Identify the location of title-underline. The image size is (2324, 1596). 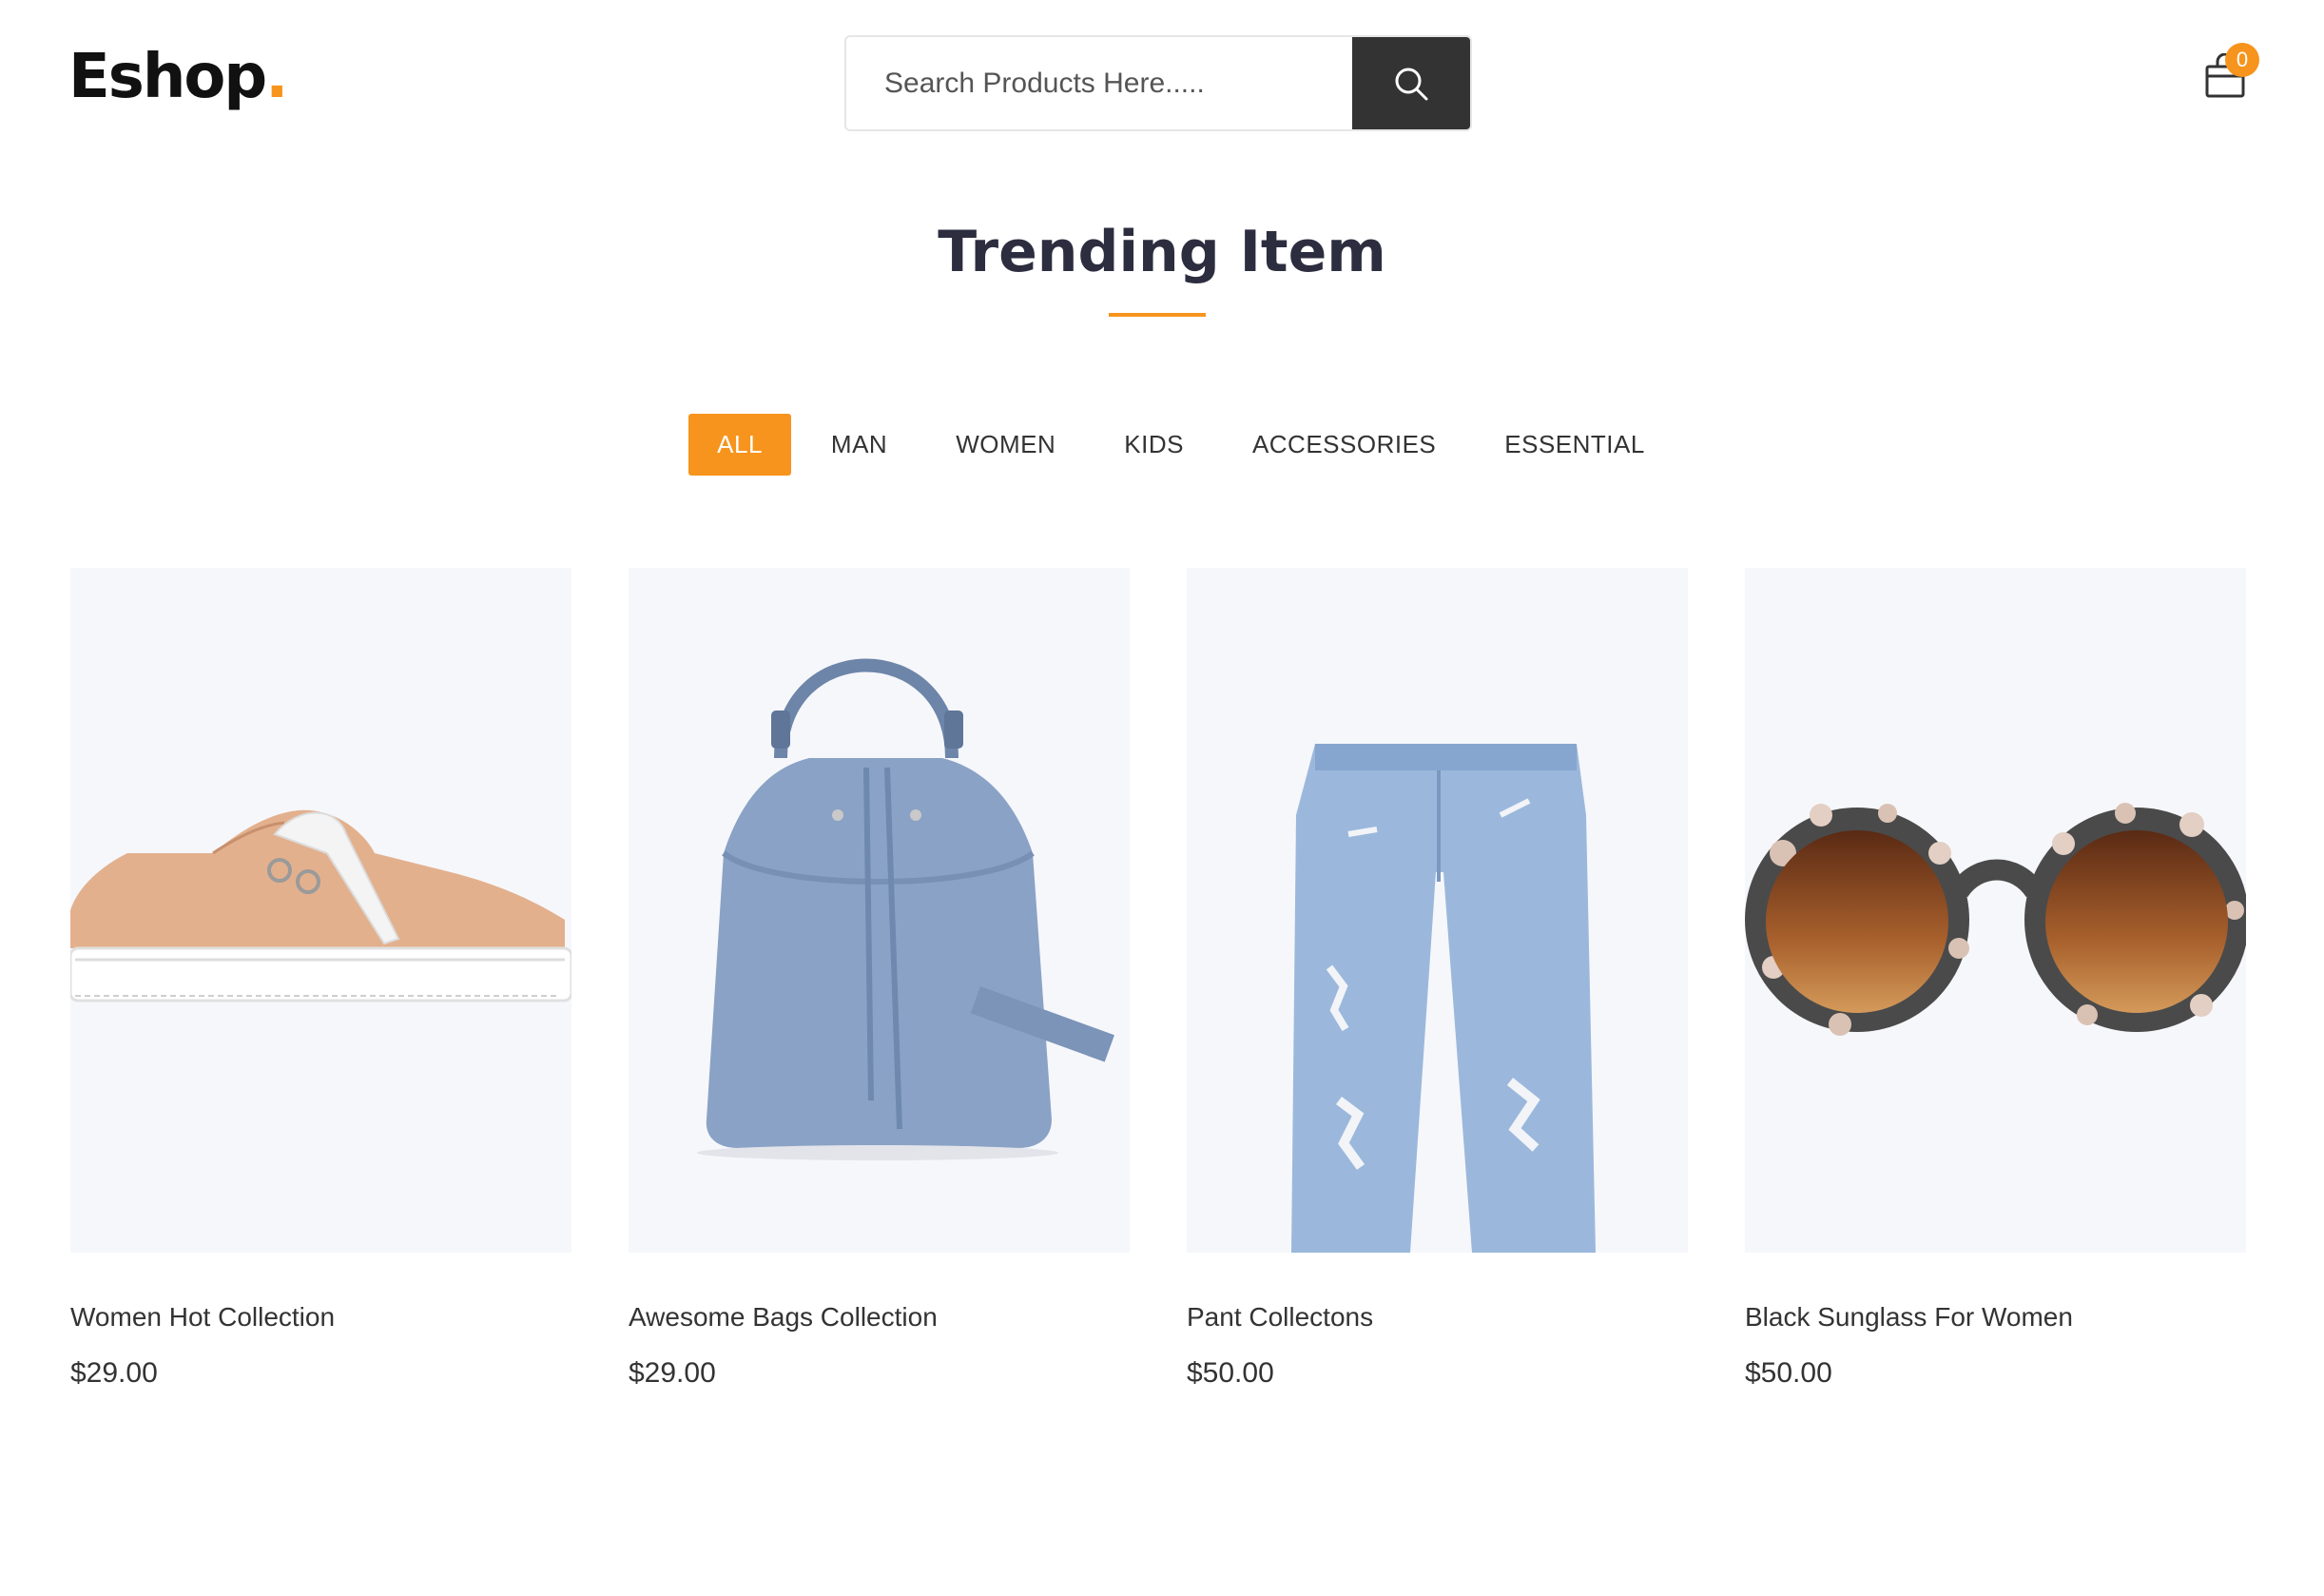
(1157, 315).